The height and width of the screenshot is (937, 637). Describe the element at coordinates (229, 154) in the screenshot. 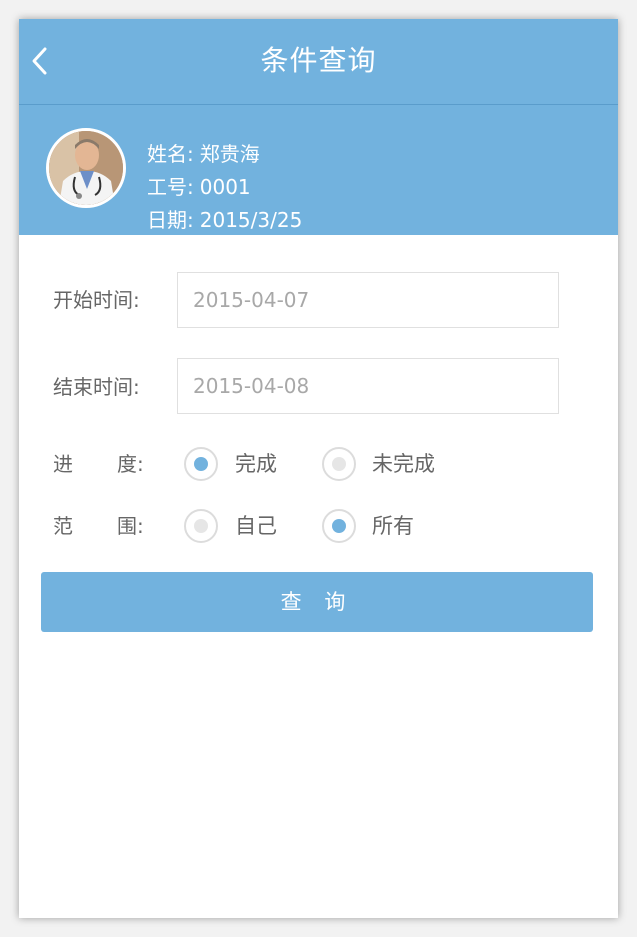

I see `name-value: 郑贵海` at that location.